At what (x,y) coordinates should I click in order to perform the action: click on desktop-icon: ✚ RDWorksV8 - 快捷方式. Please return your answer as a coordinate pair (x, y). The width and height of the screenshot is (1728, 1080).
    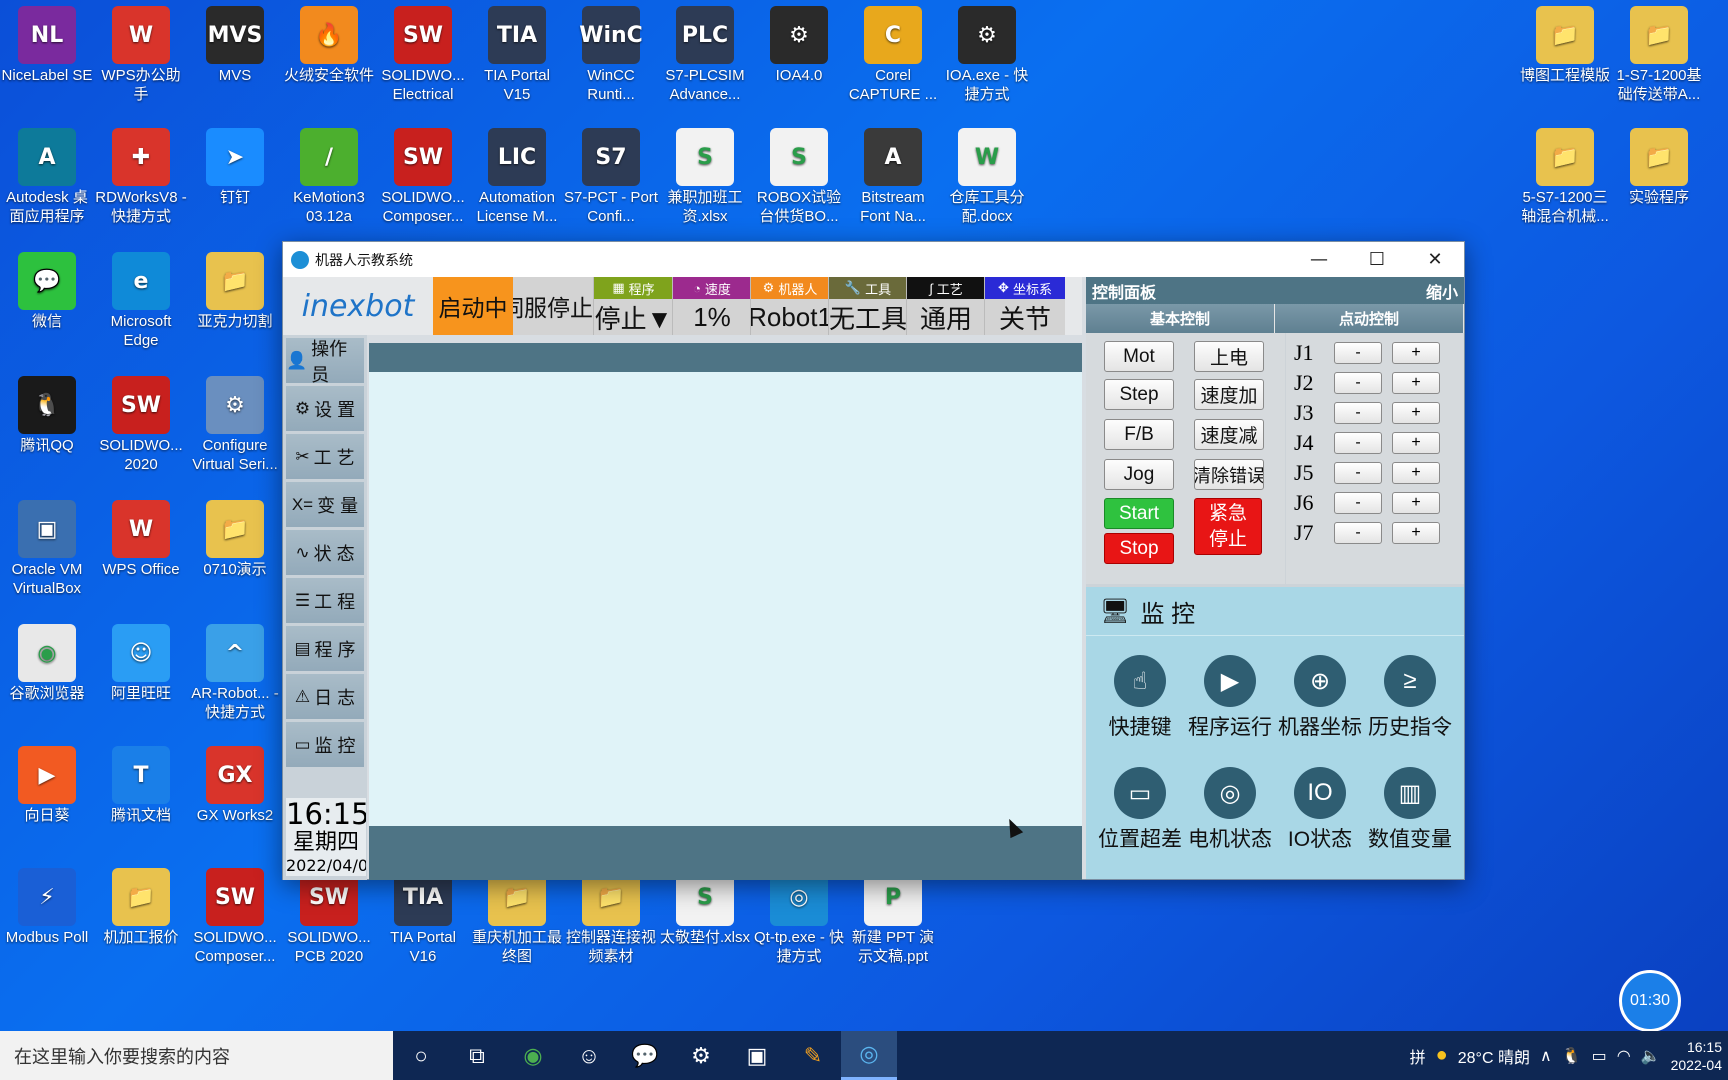
    Looking at the image, I should click on (141, 177).